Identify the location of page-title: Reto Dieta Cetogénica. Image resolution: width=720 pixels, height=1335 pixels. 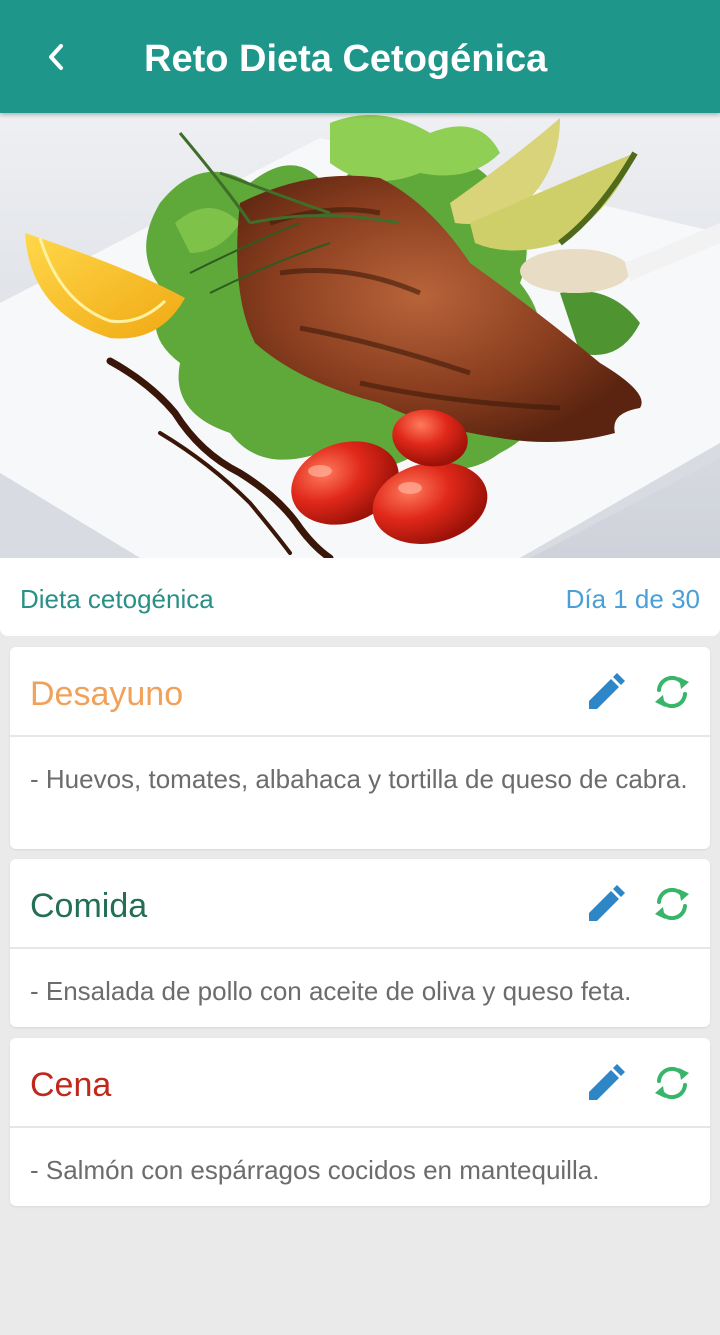
(346, 59).